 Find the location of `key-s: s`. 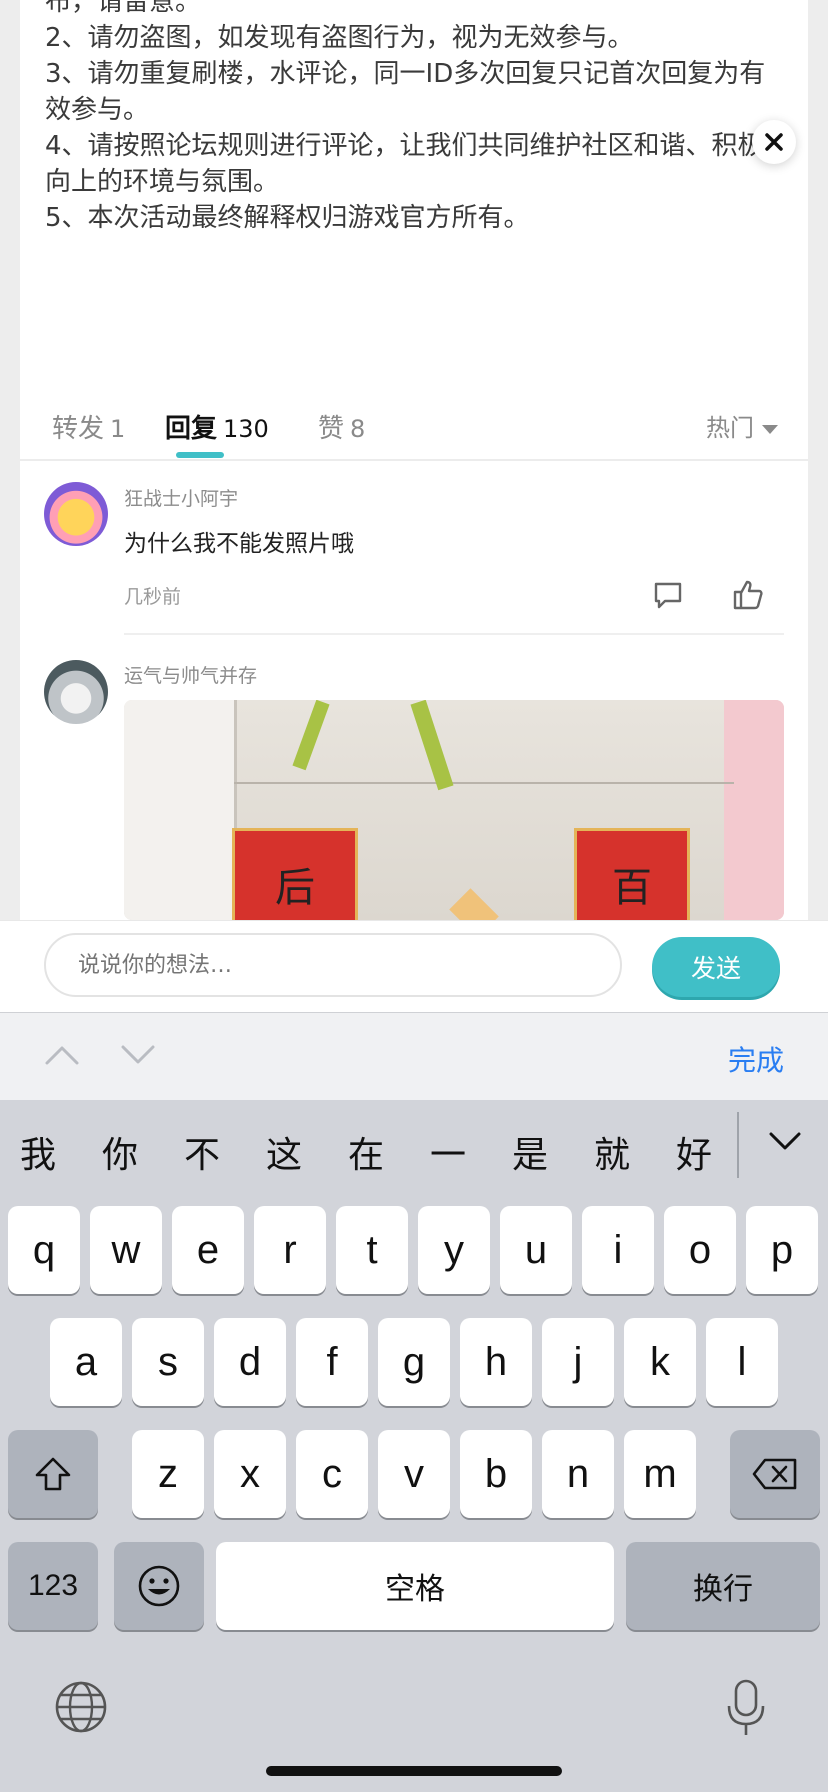

key-s: s is located at coordinates (168, 1362).